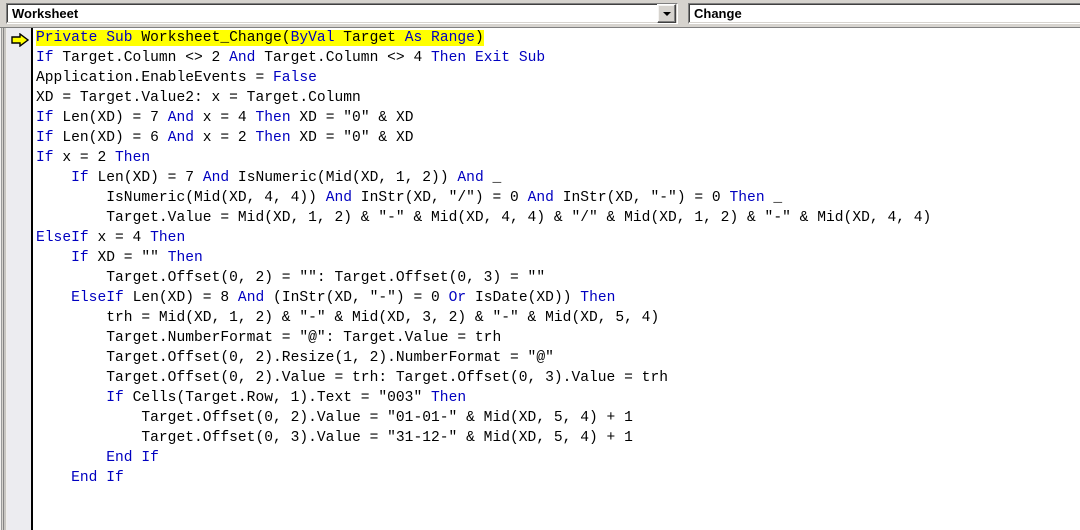  What do you see at coordinates (492, 178) in the screenshot?
I see `code-text: _` at bounding box center [492, 178].